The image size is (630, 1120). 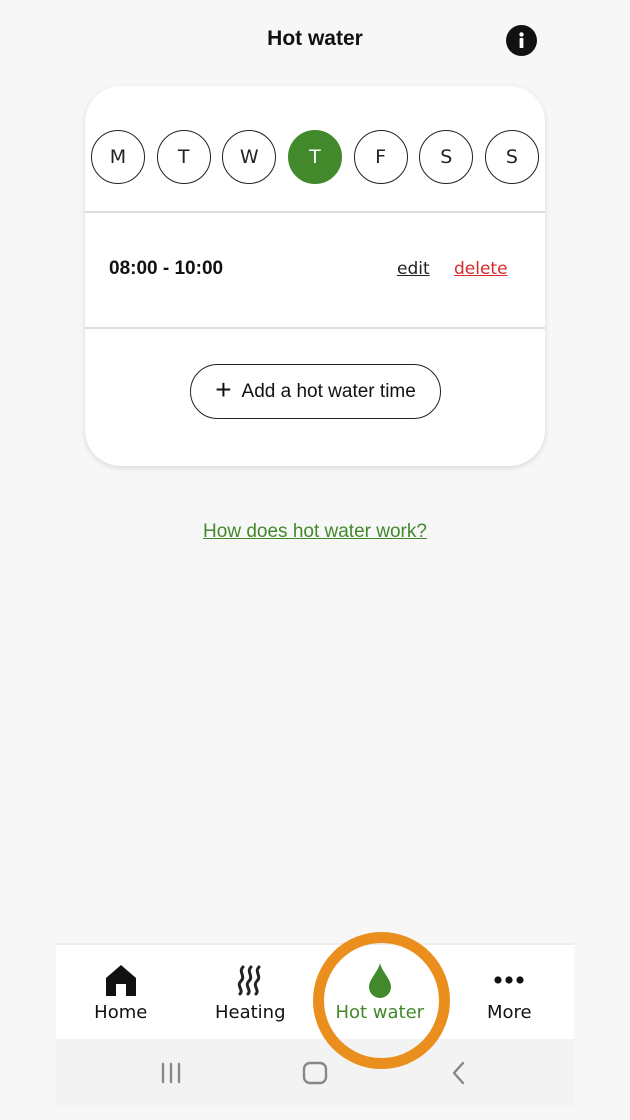 I want to click on system-navigation-bar, so click(x=315, y=1073).